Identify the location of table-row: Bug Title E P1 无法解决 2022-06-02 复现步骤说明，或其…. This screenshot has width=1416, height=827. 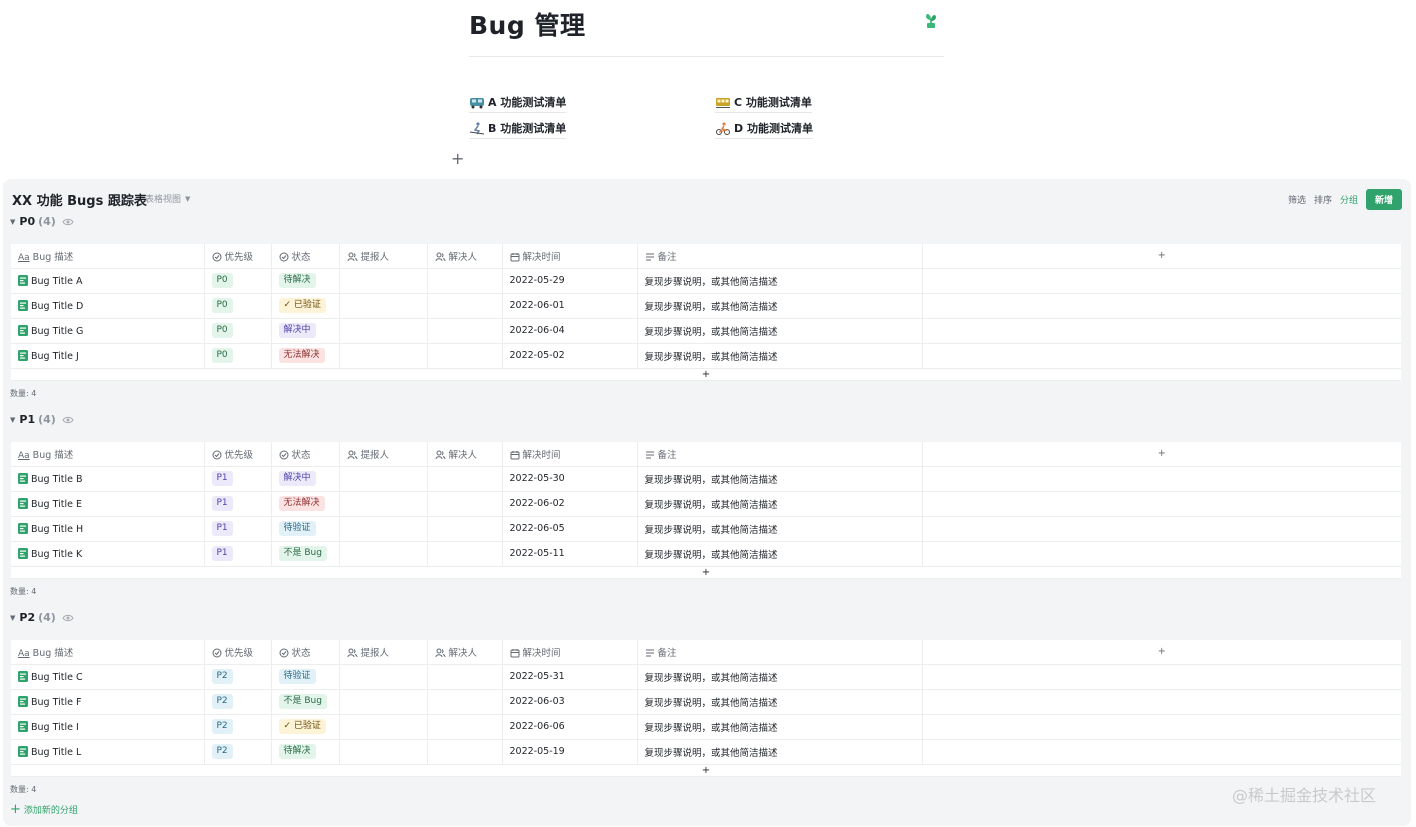
(706, 504).